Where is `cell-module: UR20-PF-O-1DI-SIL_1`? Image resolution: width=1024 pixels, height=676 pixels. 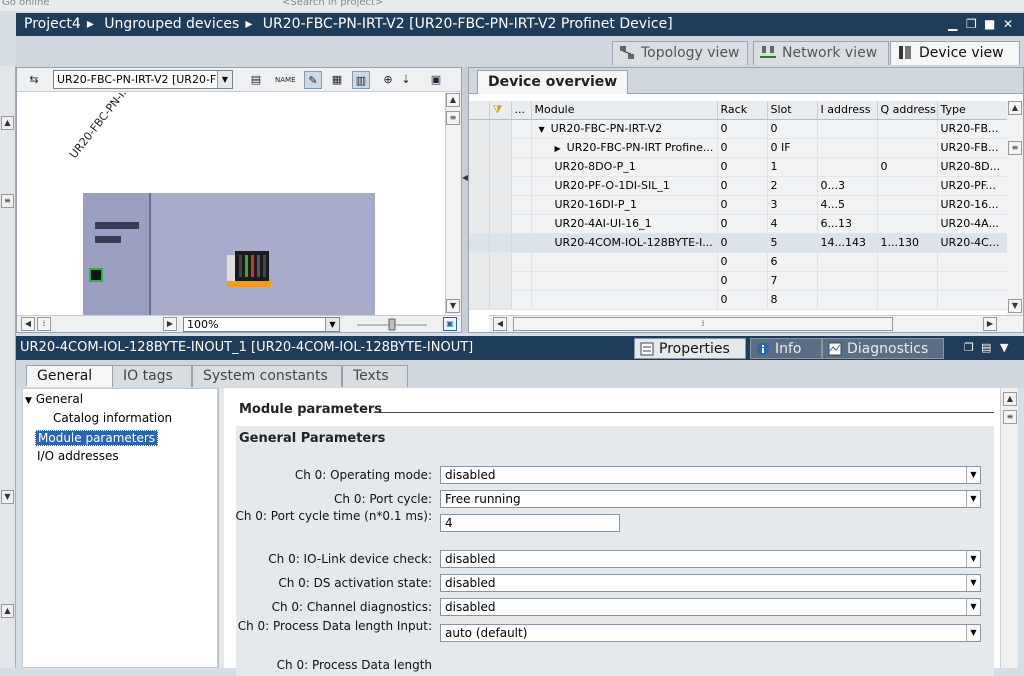
cell-module: UR20-PF-O-1DI-SIL_1 is located at coordinates (624, 186).